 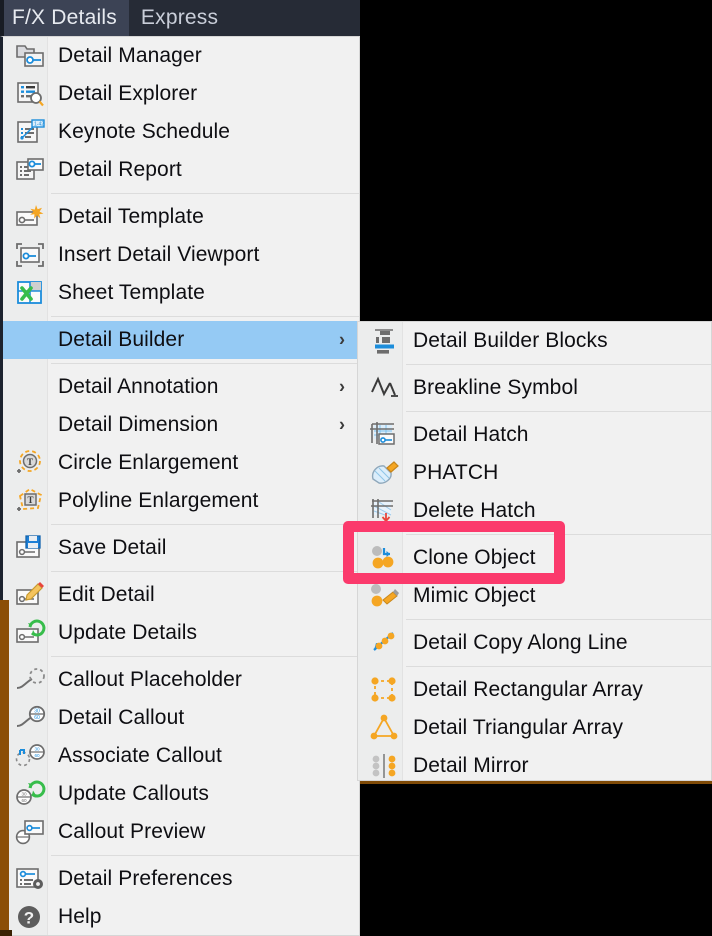 What do you see at coordinates (181, 916) in the screenshot?
I see `menu-item-help: ? Help` at bounding box center [181, 916].